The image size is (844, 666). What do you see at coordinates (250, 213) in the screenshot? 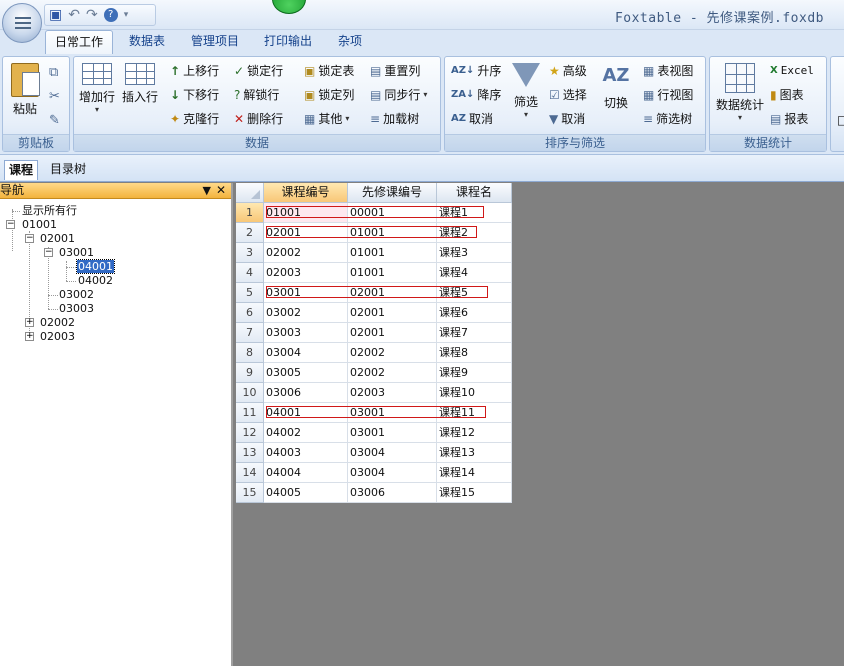
I see `row-number: 1` at bounding box center [250, 213].